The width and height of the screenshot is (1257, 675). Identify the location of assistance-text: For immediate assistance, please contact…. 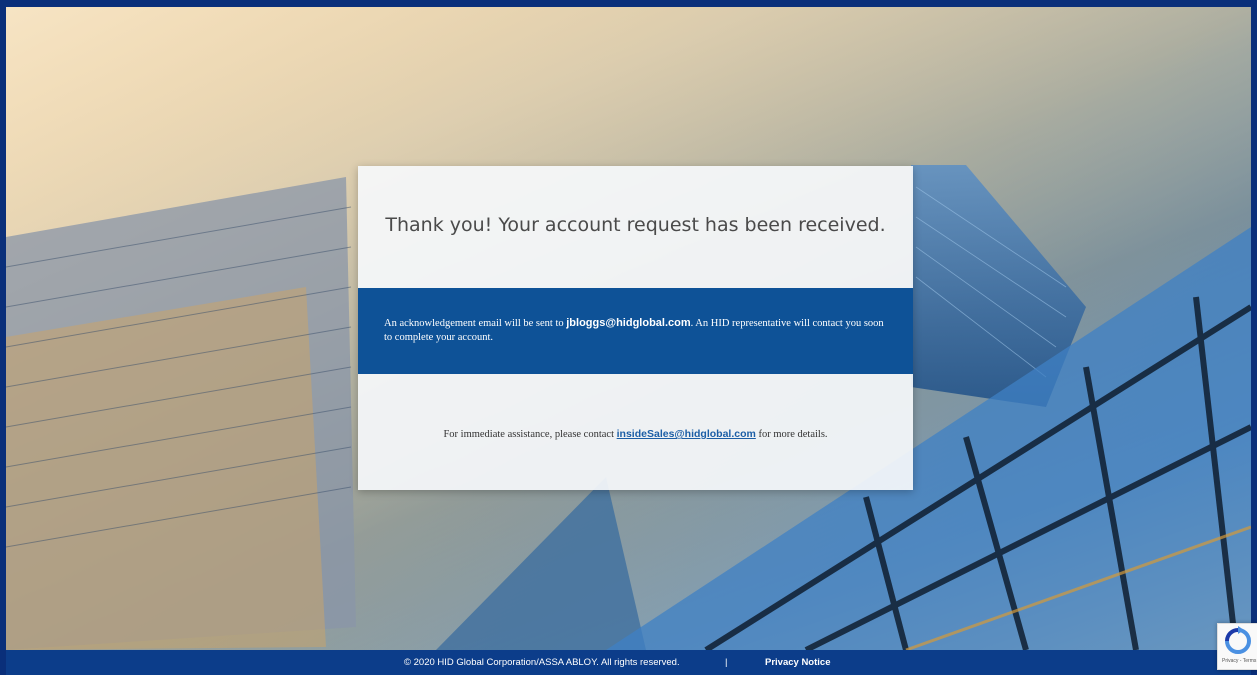
(635, 434).